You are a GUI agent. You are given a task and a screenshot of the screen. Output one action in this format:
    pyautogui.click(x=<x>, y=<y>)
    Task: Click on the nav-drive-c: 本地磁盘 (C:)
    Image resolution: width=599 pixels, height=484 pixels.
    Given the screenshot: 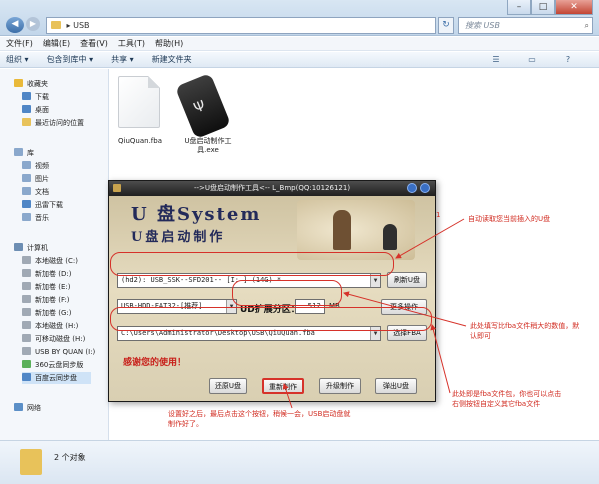 What is the action you would take?
    pyautogui.click(x=50, y=261)
    